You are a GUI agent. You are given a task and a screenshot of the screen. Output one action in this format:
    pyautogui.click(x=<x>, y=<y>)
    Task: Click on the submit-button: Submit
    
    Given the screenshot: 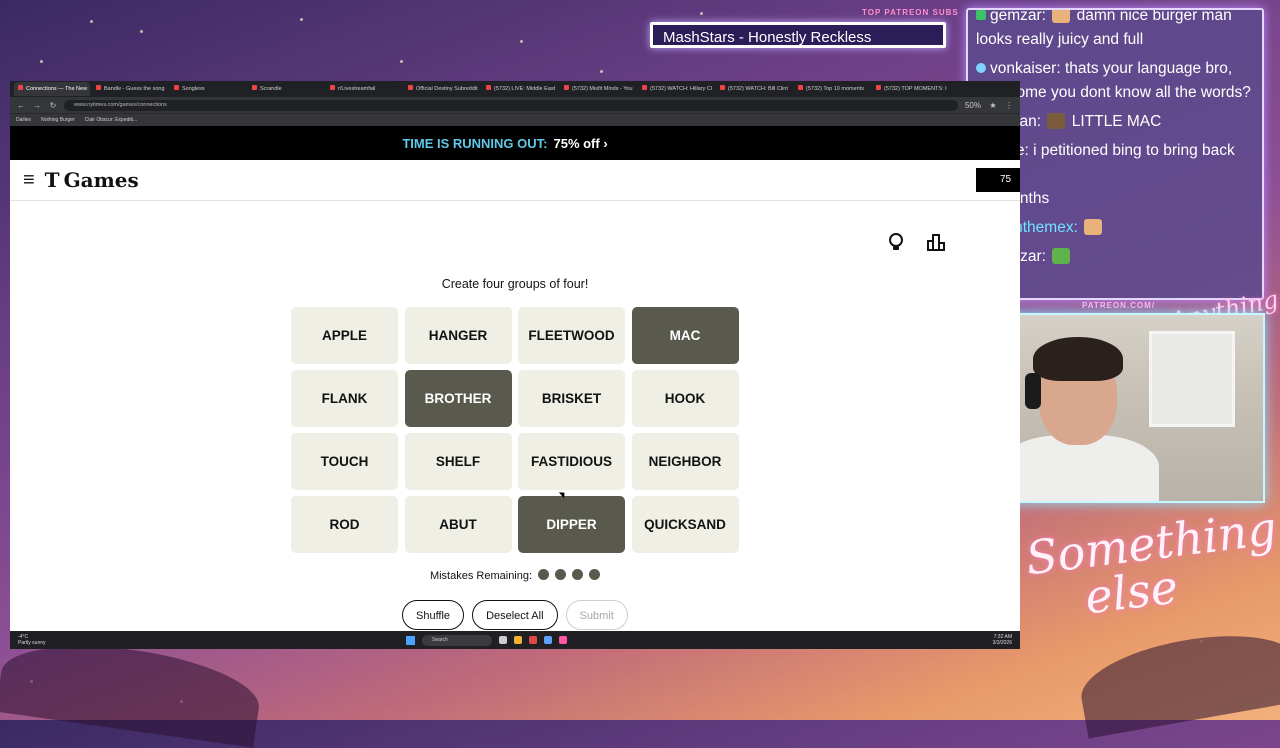 What is the action you would take?
    pyautogui.click(x=596, y=615)
    